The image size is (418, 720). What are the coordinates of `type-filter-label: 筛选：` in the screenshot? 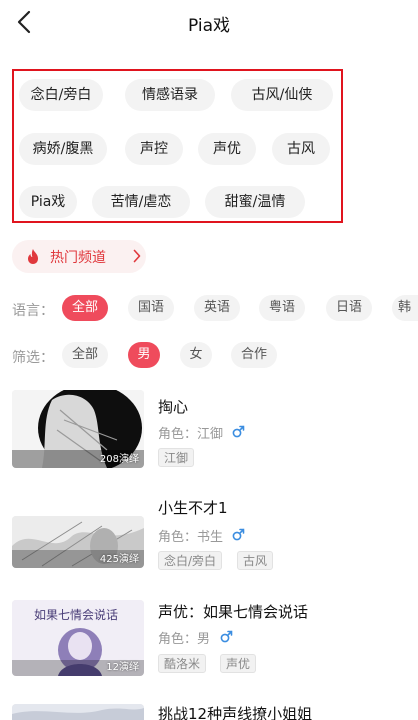 It's located at (33, 358).